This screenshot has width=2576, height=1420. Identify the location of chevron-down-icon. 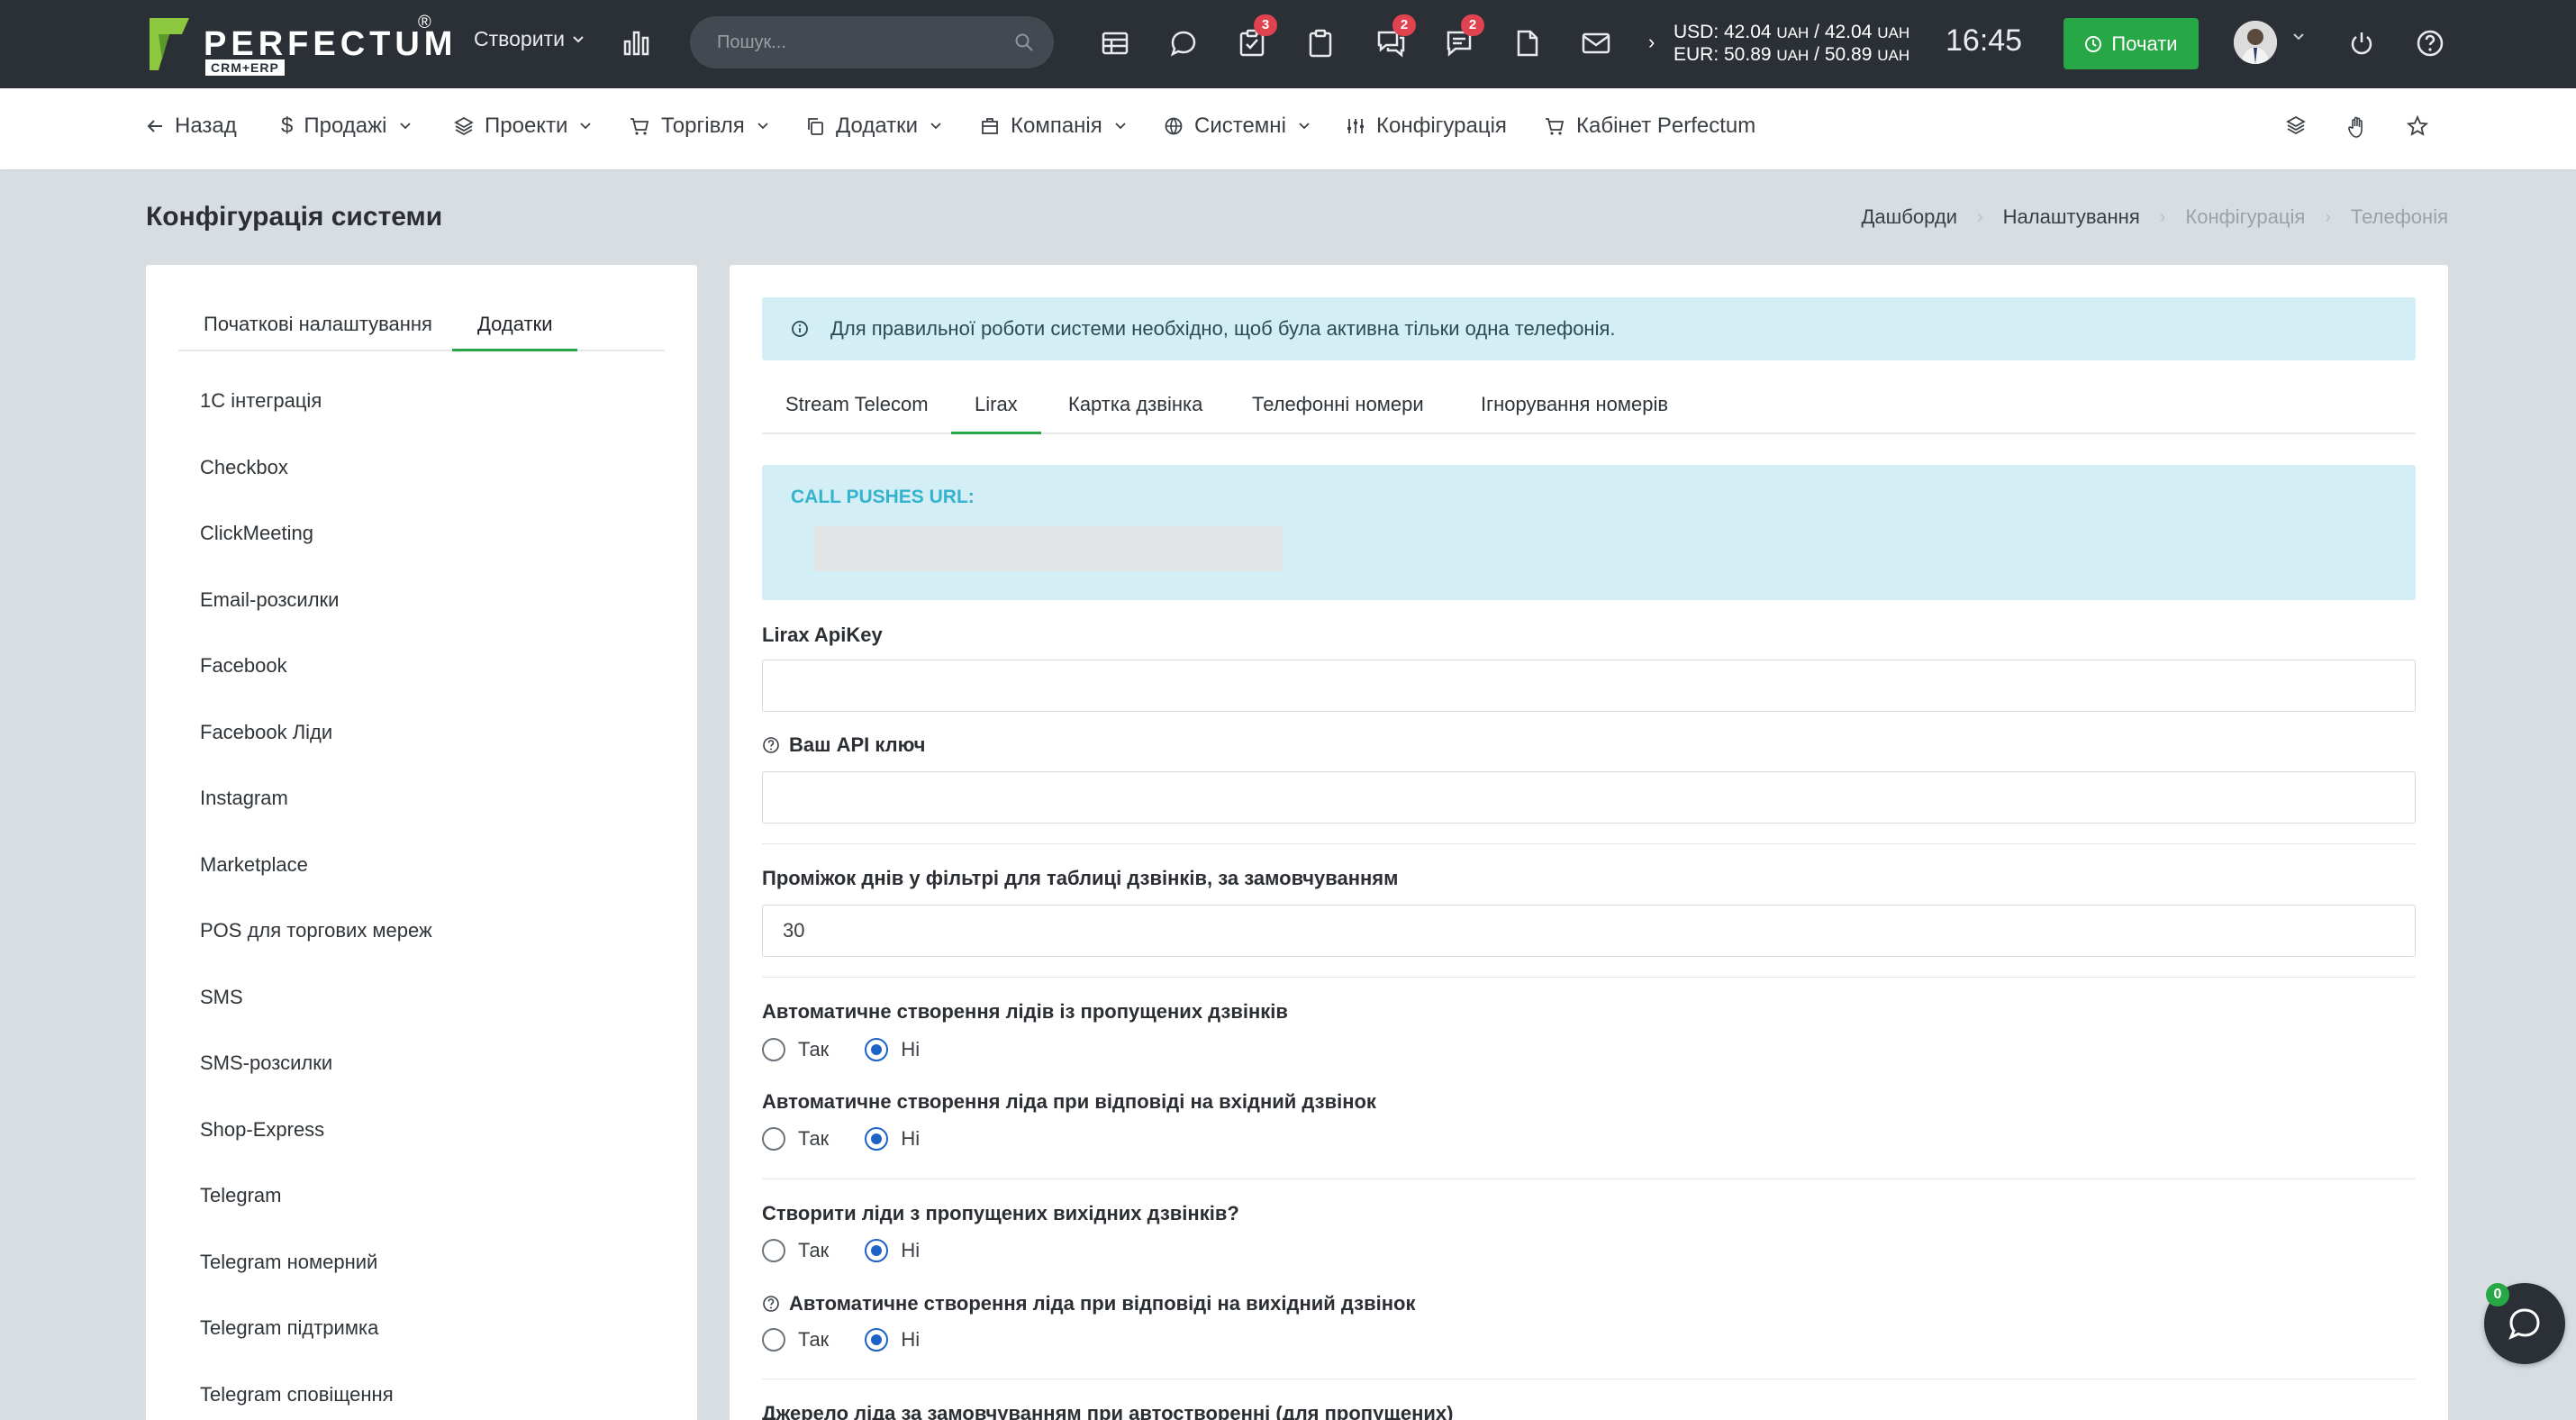
(2298, 36).